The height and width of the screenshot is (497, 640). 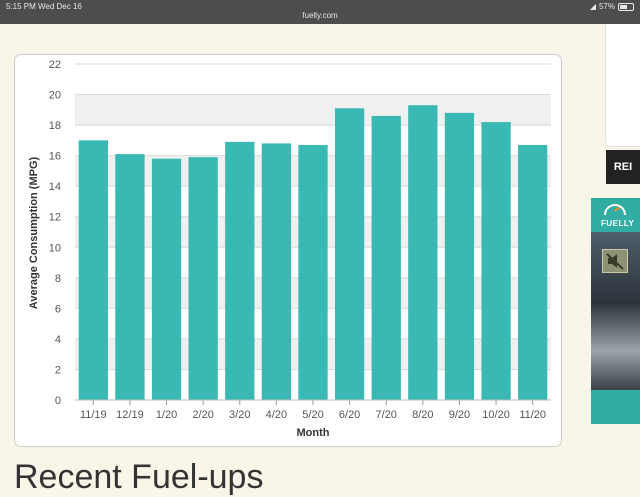 What do you see at coordinates (130, 415) in the screenshot?
I see `x-tick-label: 12/19` at bounding box center [130, 415].